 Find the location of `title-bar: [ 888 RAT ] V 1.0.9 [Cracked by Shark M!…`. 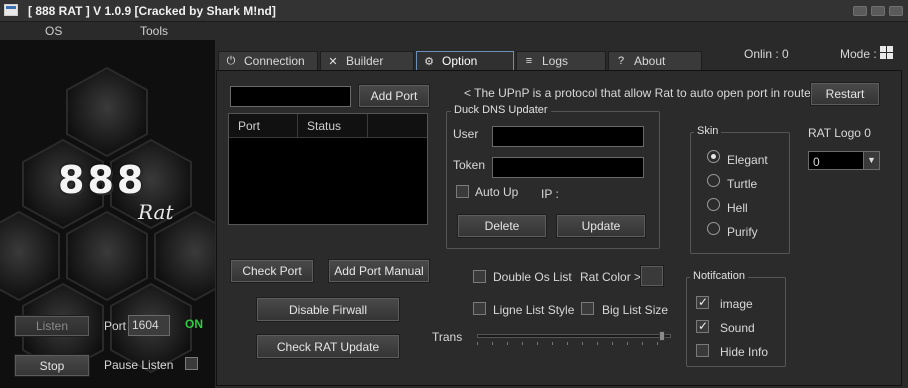

title-bar: [ 888 RAT ] V 1.0.9 [Cracked by Shark M!… is located at coordinates (454, 11).